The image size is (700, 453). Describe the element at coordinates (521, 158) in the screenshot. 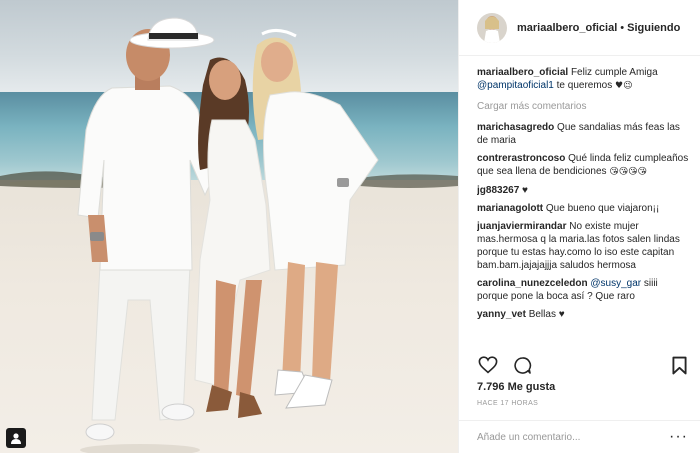

I see `comment-username-link: contrerastroncoso` at that location.